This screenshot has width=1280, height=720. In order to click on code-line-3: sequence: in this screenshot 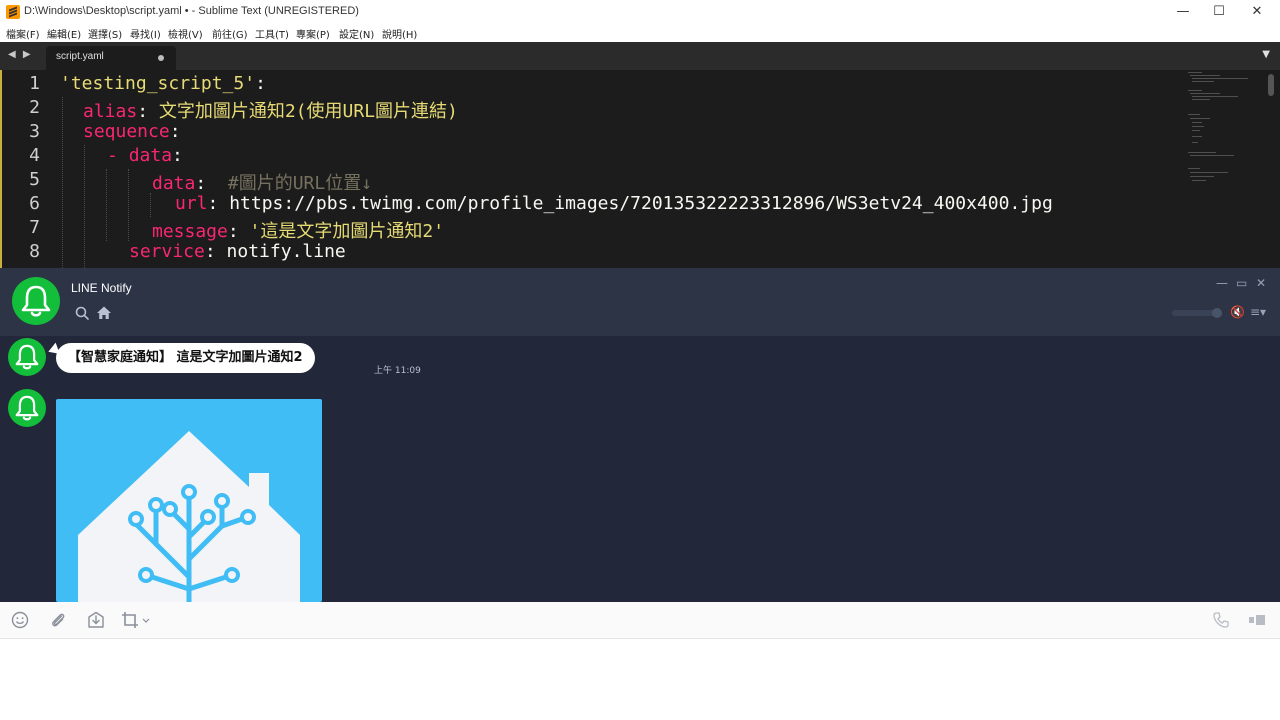, I will do `click(132, 131)`.